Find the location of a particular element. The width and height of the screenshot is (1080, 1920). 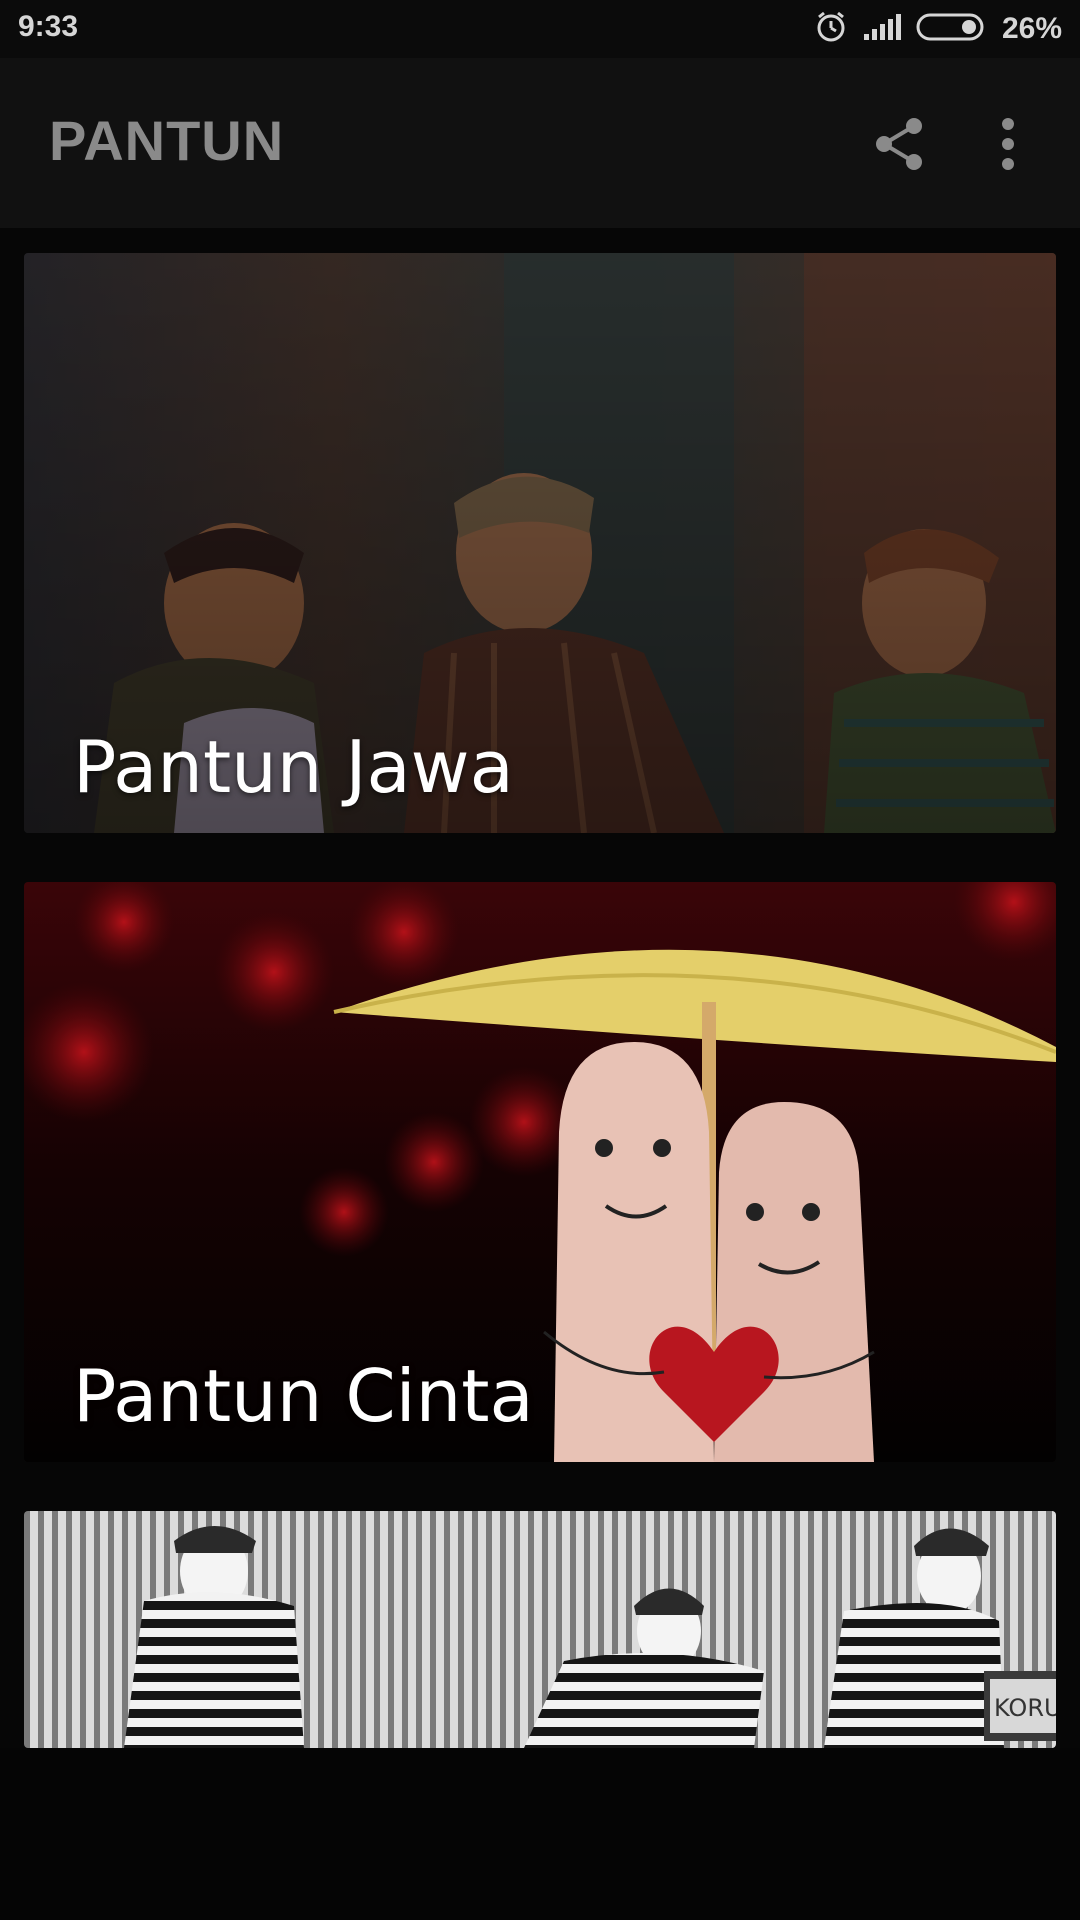

signal-icon is located at coordinates (882, 29).